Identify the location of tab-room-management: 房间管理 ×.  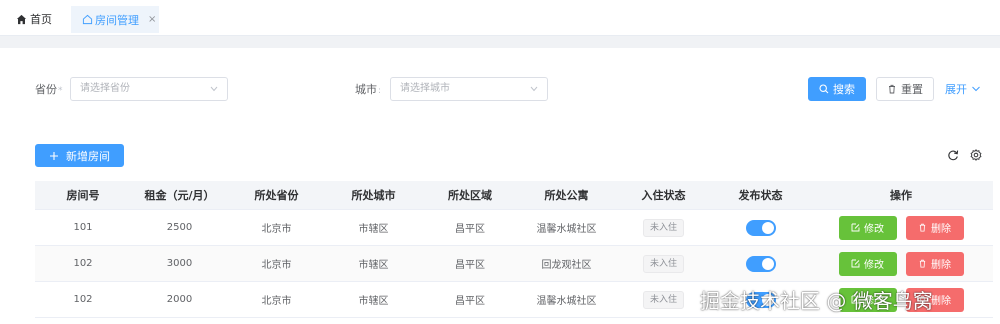
(115, 19).